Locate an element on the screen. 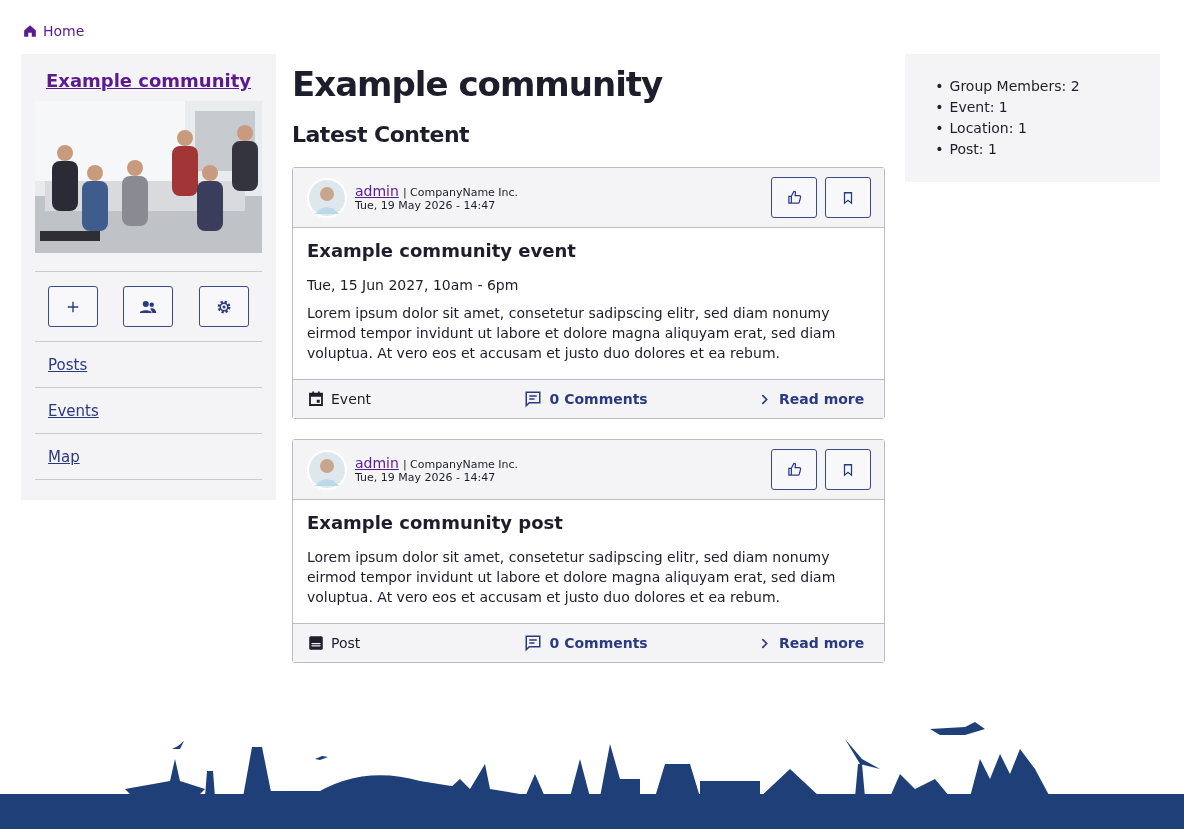 The width and height of the screenshot is (1184, 829). stat-item: Group Members: 2 is located at coordinates (1014, 86).